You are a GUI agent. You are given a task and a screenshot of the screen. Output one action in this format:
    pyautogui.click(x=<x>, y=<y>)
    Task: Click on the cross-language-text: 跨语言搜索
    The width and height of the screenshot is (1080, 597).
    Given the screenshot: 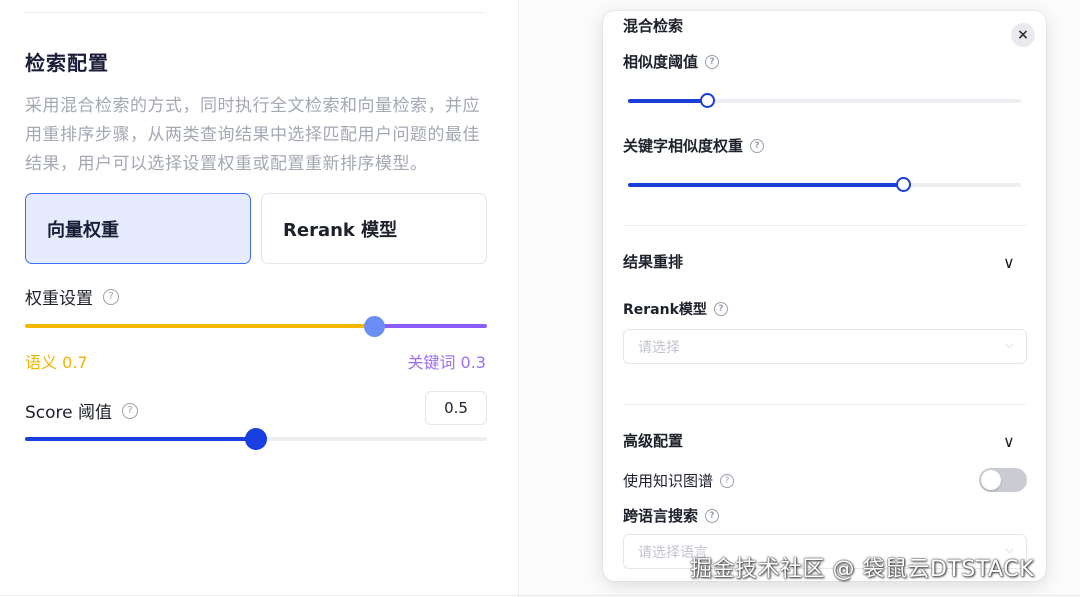 What is the action you would take?
    pyautogui.click(x=661, y=516)
    